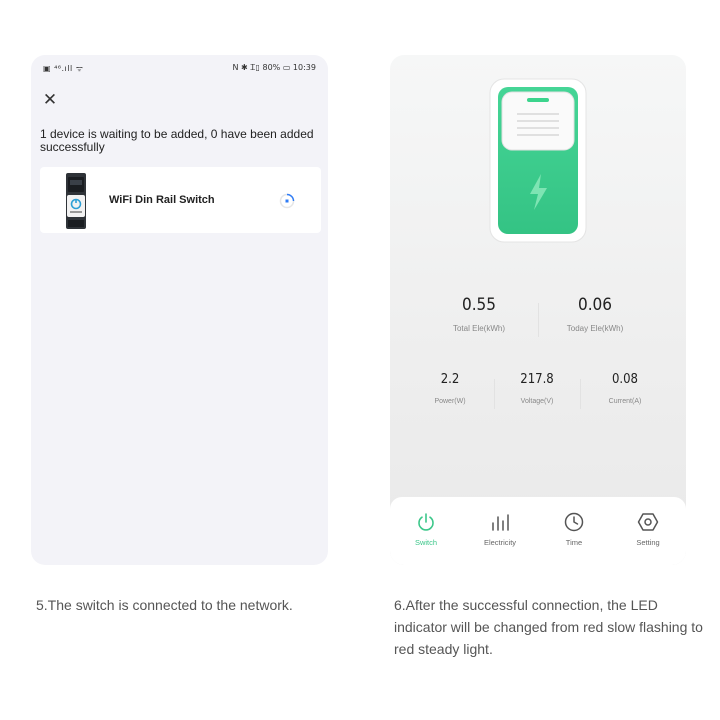 Image resolution: width=720 pixels, height=720 pixels. Describe the element at coordinates (426, 522) in the screenshot. I see `power-icon` at that location.